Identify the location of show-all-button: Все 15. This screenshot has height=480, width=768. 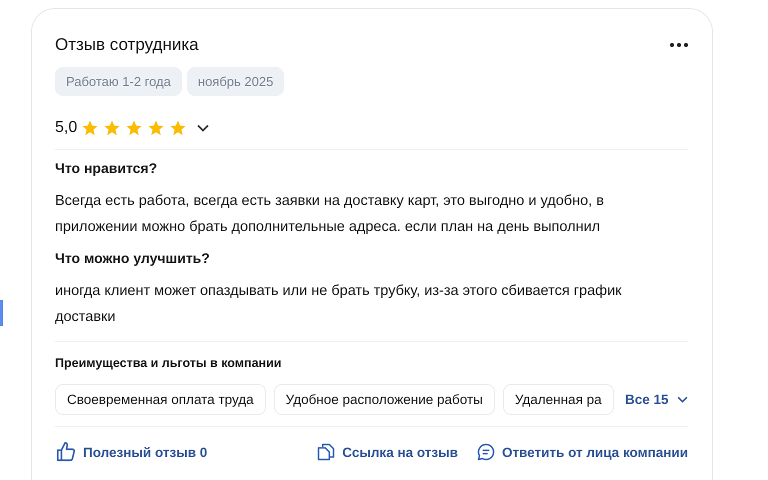
(656, 399).